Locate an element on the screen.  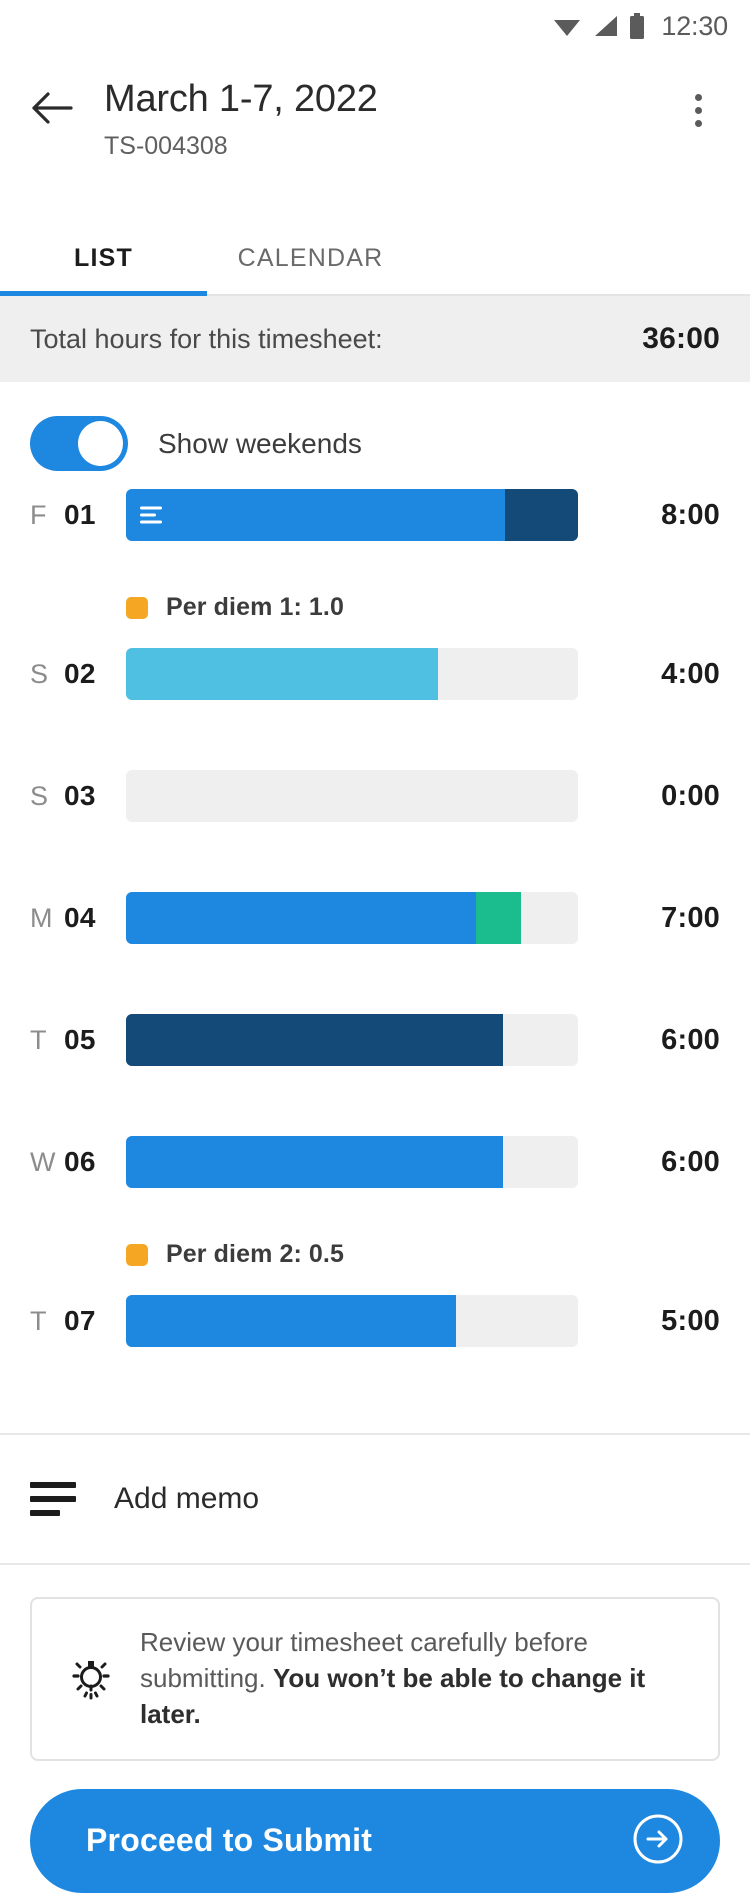
day-row: S 02 4:00 is located at coordinates (375, 709).